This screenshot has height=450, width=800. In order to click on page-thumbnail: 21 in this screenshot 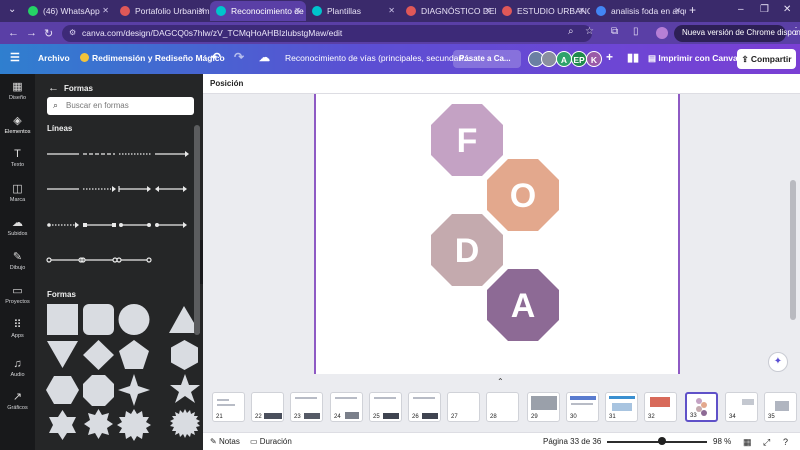, I will do `click(228, 407)`.